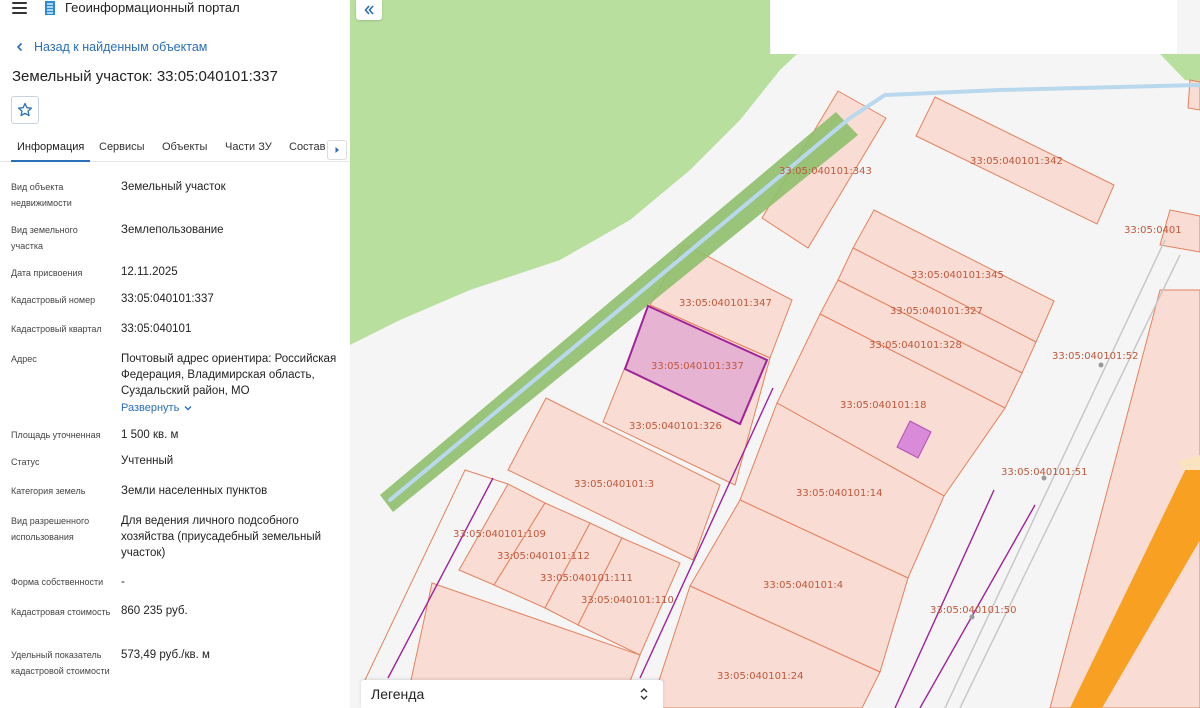 This screenshot has height=708, width=1200. I want to click on parcel-label: 33:05:040101:326, so click(675, 426).